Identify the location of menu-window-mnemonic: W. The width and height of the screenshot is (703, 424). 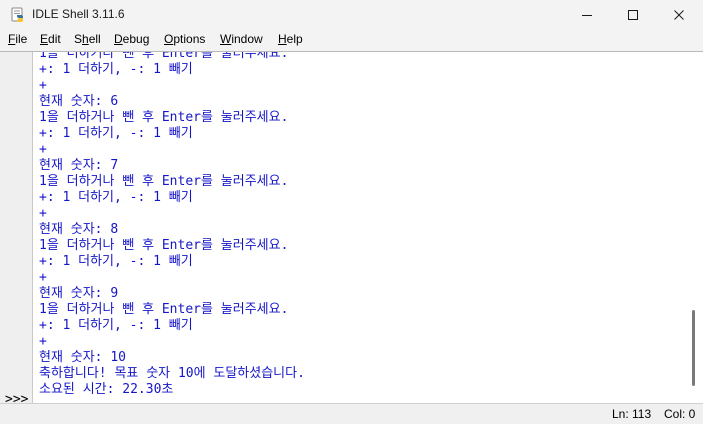
(226, 39).